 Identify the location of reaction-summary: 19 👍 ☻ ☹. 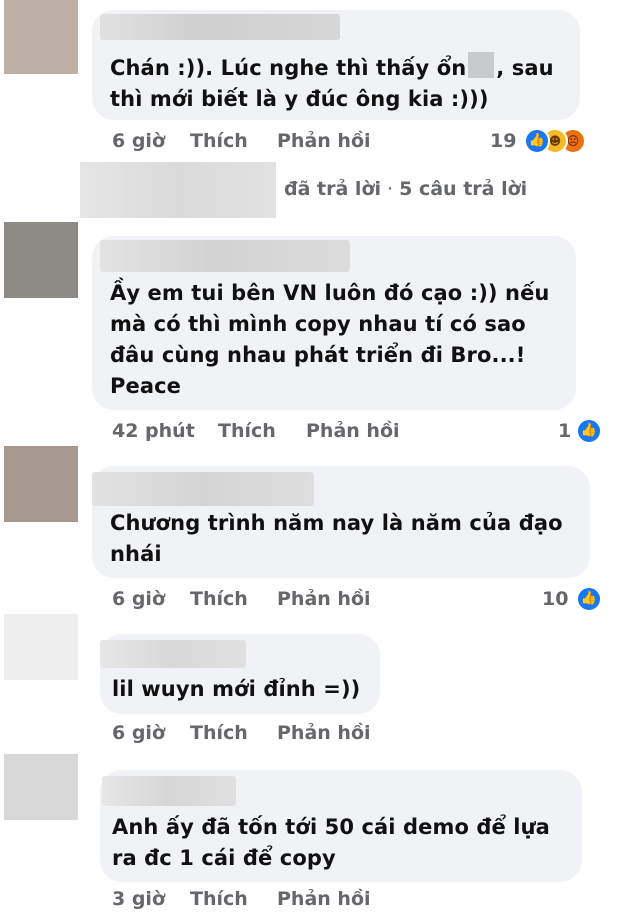
(548, 141).